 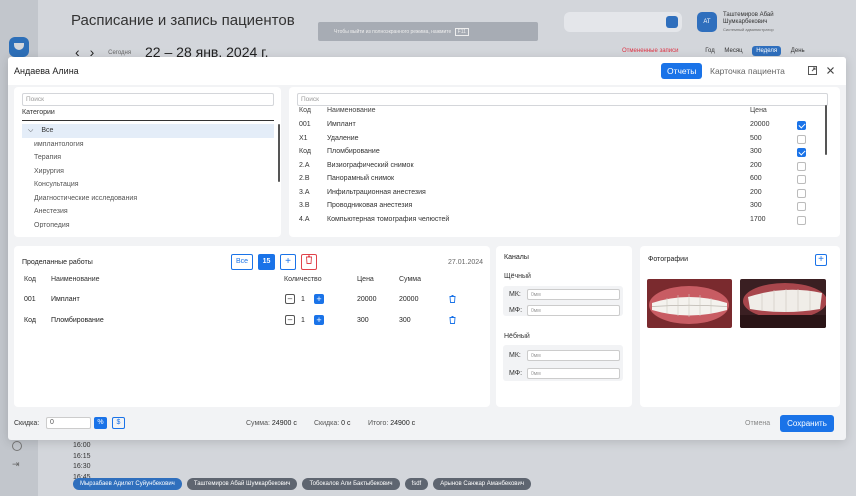 I want to click on discount-input: 0, so click(x=68, y=423).